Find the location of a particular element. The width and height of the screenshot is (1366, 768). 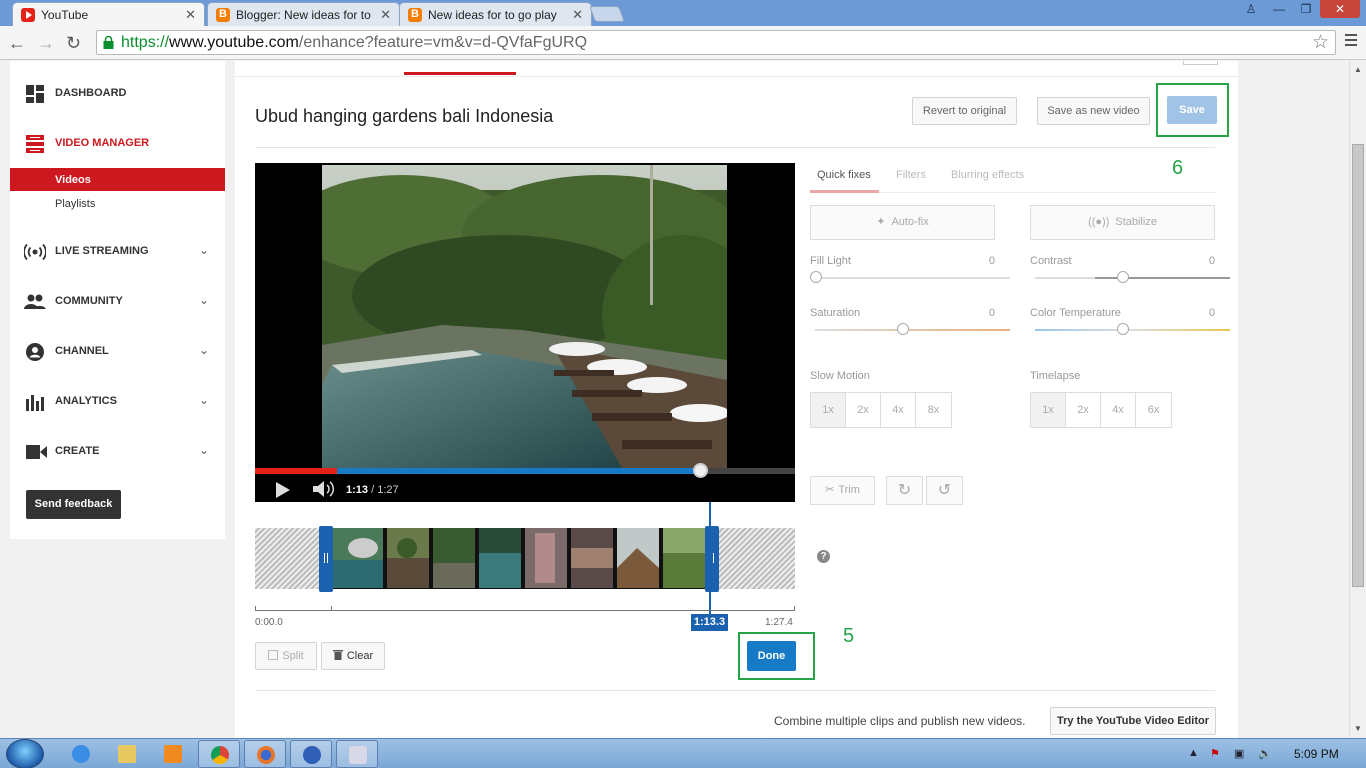

slow-motion-2x: 2x is located at coordinates (863, 410).